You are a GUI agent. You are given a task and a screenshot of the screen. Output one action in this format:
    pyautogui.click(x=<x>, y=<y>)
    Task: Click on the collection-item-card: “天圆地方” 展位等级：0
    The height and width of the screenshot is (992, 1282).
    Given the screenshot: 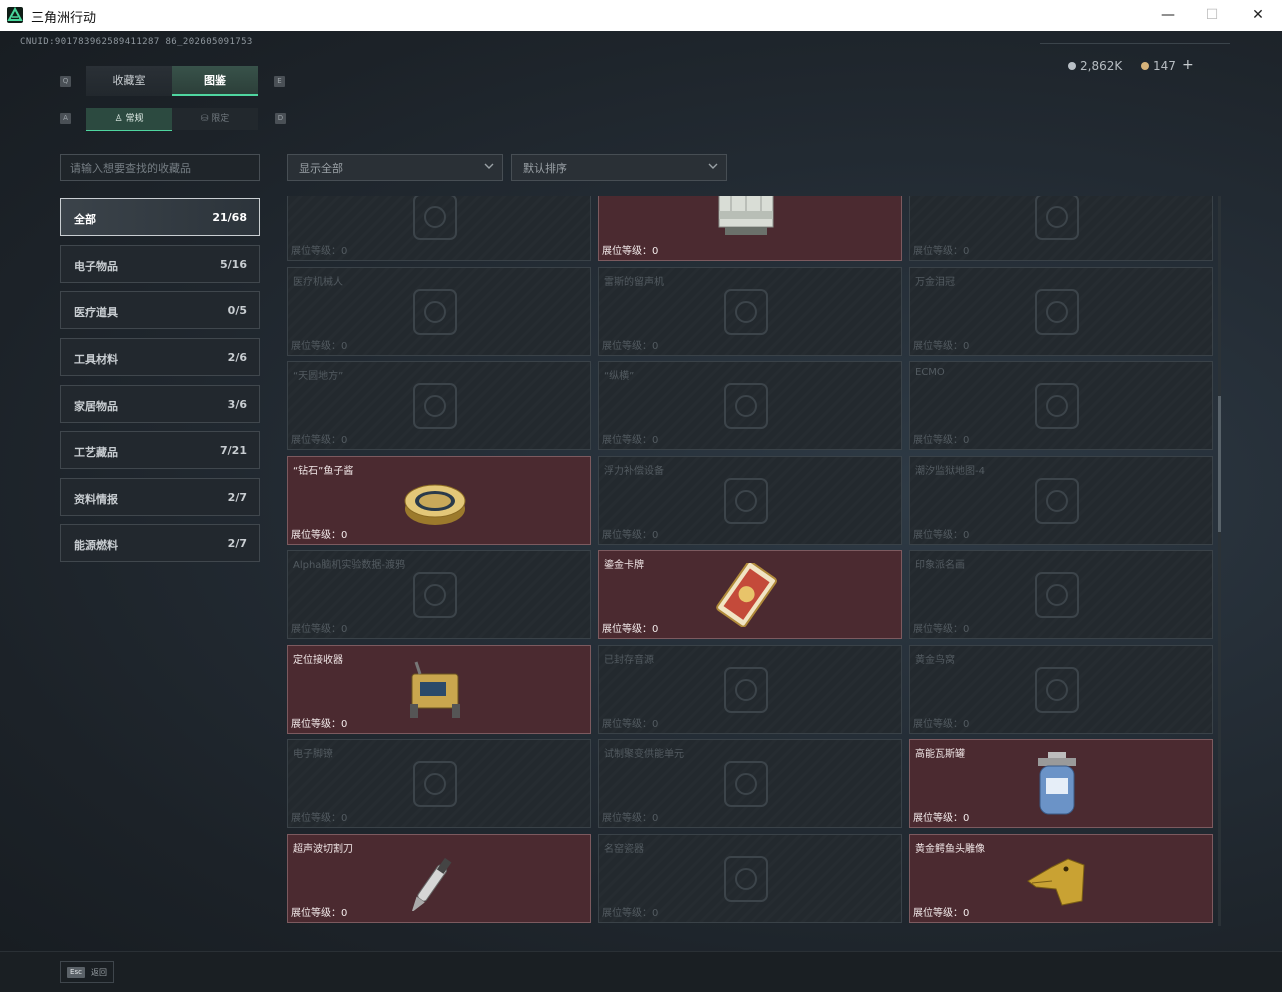 What is the action you would take?
    pyautogui.click(x=439, y=405)
    